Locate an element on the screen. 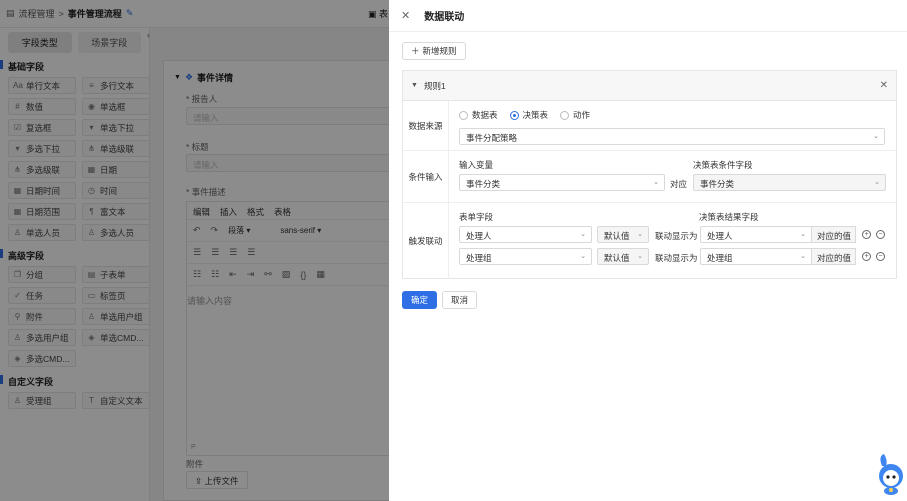 This screenshot has height=501, width=907. rule-header: ▼ 规则1 ✕ is located at coordinates (649, 86).